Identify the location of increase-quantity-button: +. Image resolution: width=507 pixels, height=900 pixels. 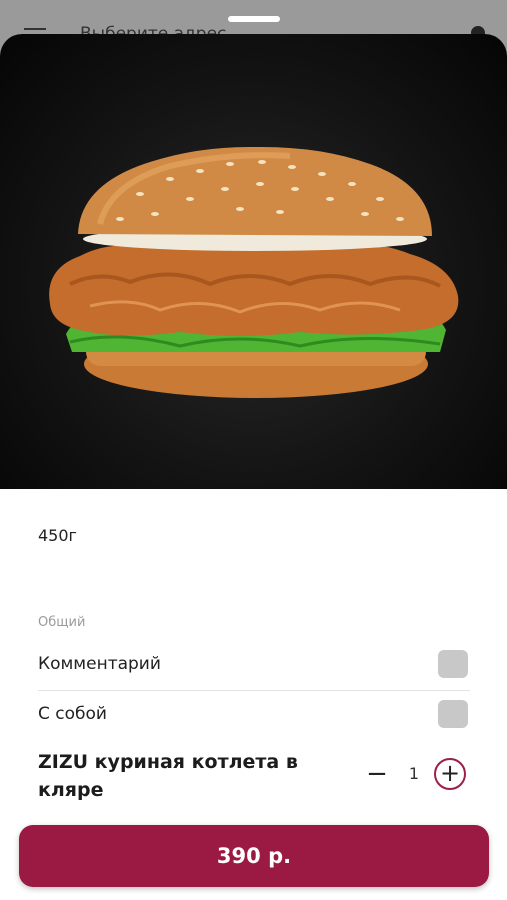
(450, 774).